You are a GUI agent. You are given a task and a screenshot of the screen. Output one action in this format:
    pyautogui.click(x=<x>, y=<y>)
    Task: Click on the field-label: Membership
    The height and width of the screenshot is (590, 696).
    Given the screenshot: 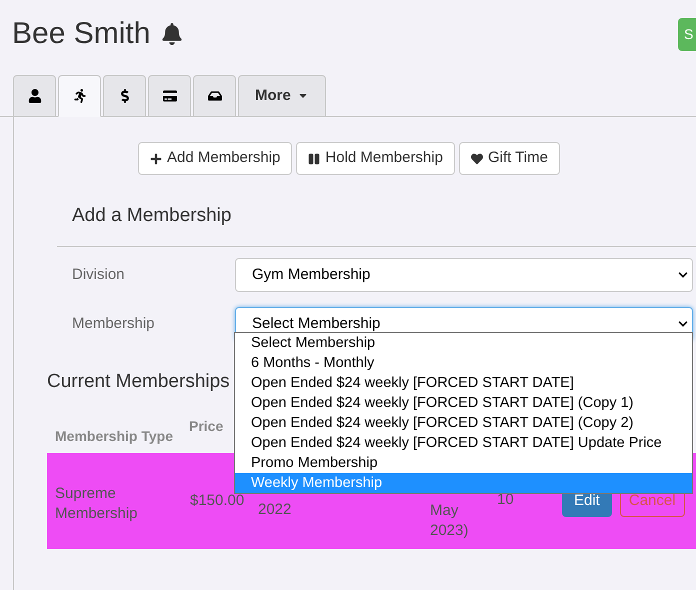 What is the action you would take?
    pyautogui.click(x=114, y=324)
    